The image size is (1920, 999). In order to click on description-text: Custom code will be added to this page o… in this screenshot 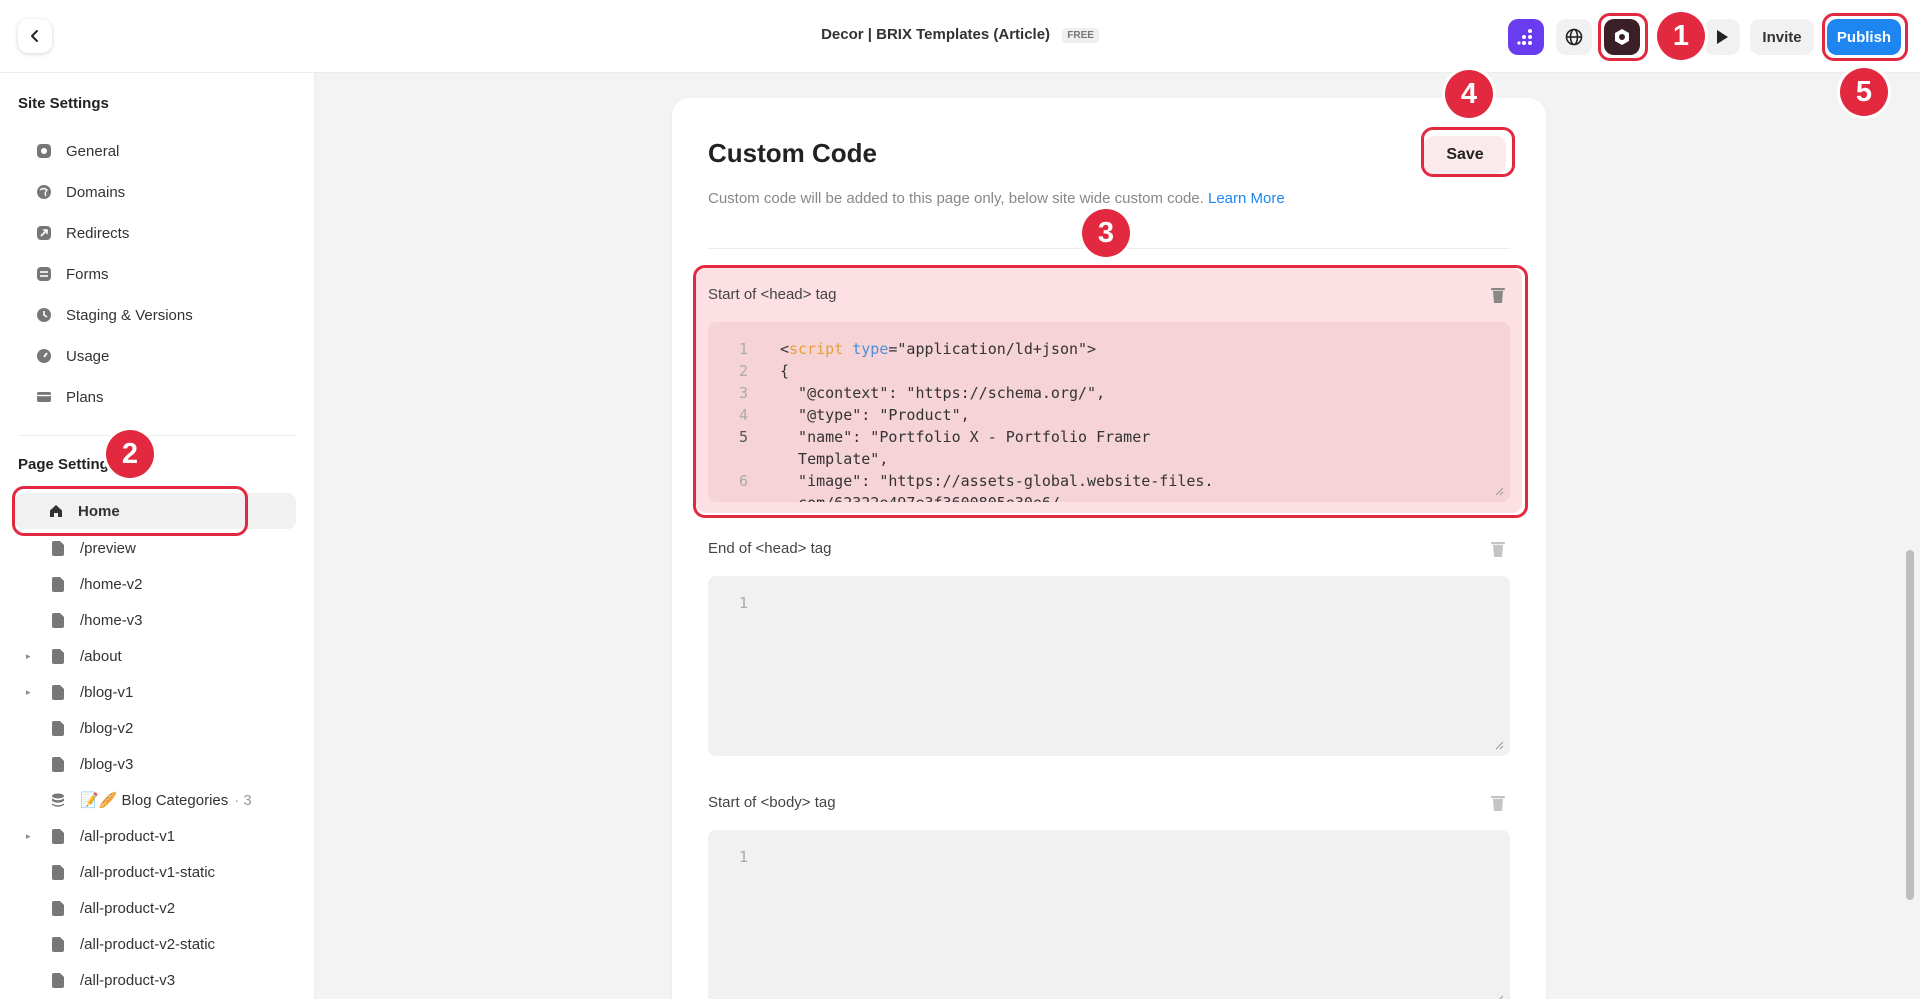, I will do `click(956, 198)`.